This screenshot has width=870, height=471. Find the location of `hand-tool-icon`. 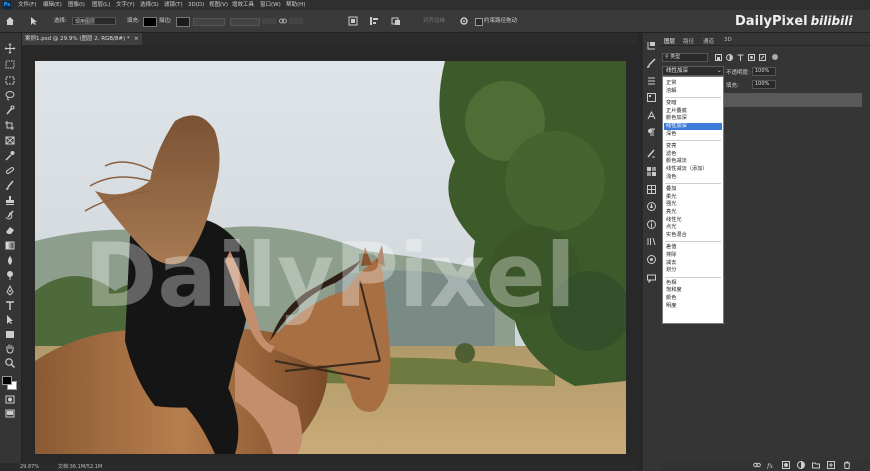

hand-tool-icon is located at coordinates (10, 348).